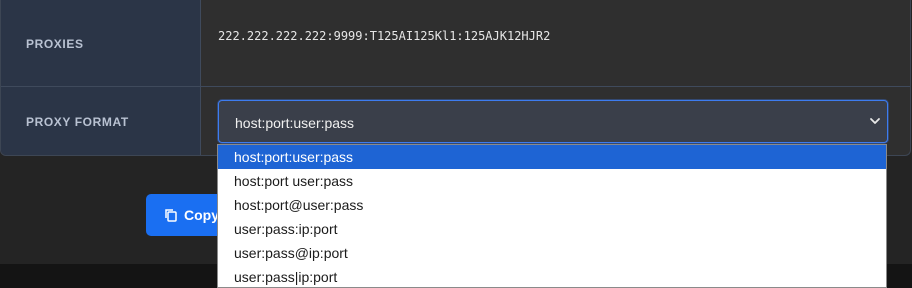 This screenshot has width=912, height=288. I want to click on row-divider, so click(455, 86).